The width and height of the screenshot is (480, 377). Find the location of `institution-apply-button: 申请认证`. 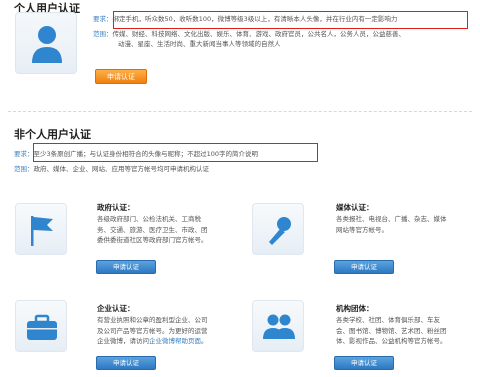

institution-apply-button: 申请认证 is located at coordinates (364, 363).